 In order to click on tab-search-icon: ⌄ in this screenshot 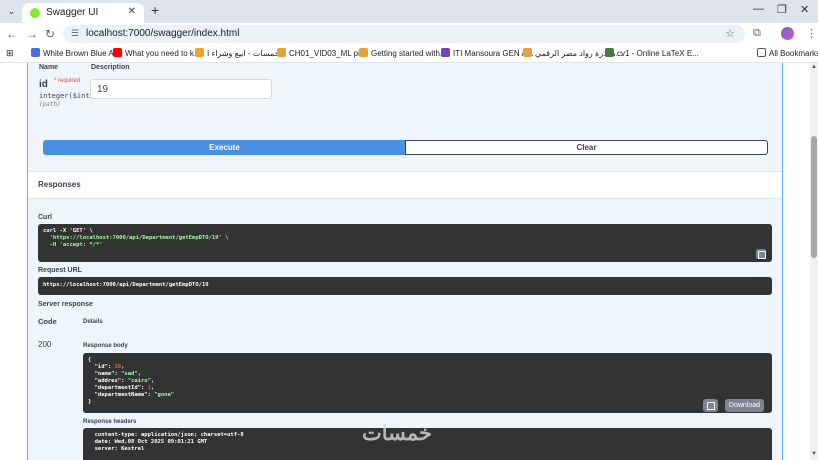, I will do `click(11, 11)`.